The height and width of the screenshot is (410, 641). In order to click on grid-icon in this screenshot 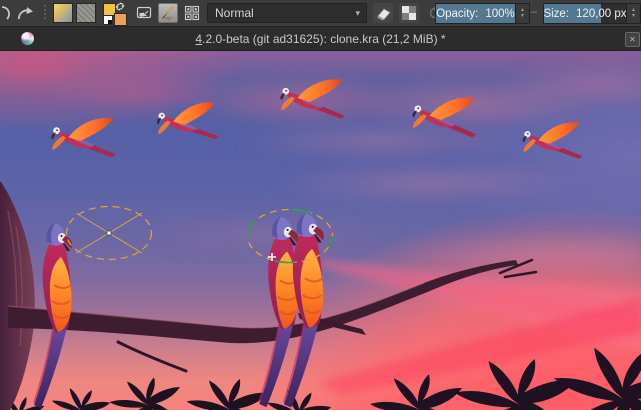, I will do `click(192, 13)`.